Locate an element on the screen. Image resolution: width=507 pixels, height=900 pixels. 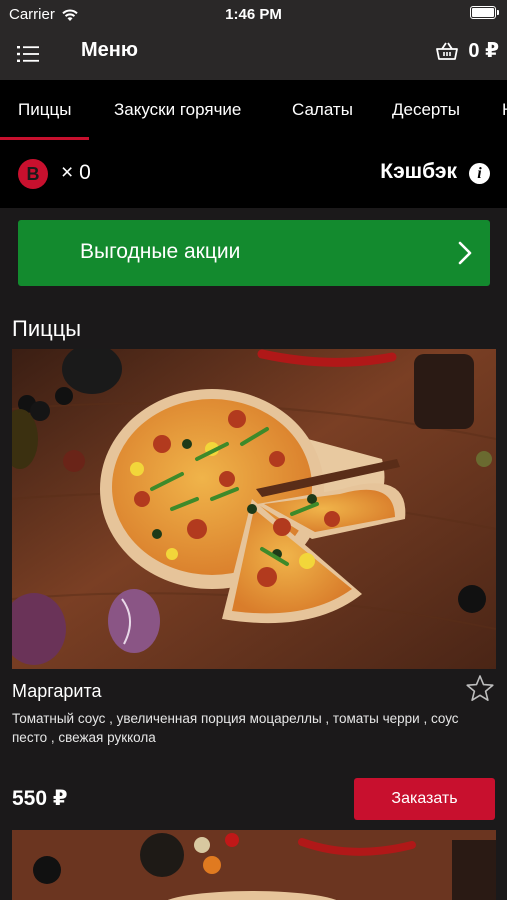
navigation-bar: Меню 0 ₽ is located at coordinates (253, 55).